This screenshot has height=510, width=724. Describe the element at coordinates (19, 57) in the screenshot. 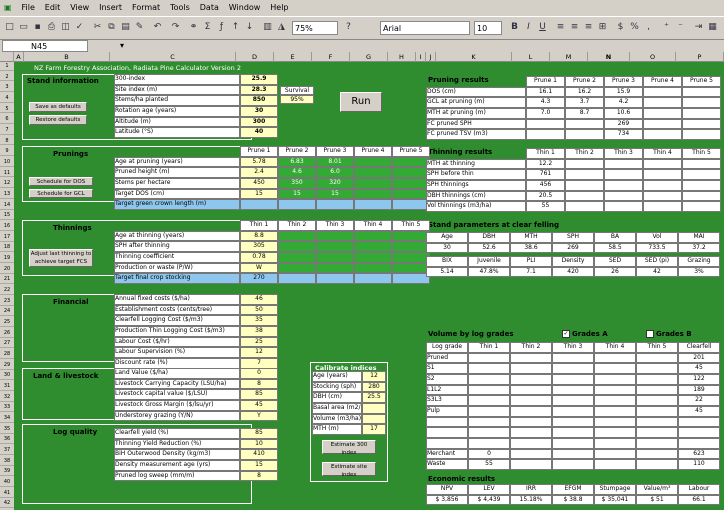

I see `col-header-a: A` at that location.